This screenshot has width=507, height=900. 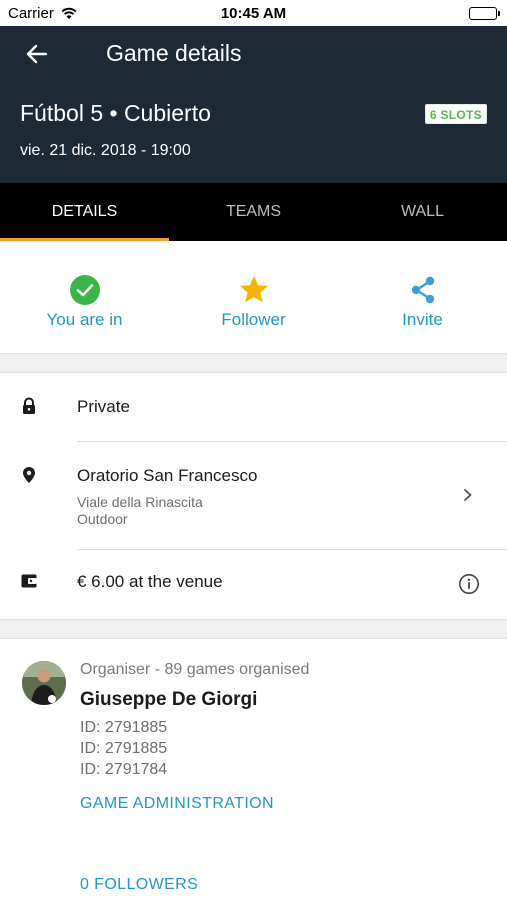 I want to click on tab-bar: DETAILS TEAMS WALL, so click(x=253, y=212).